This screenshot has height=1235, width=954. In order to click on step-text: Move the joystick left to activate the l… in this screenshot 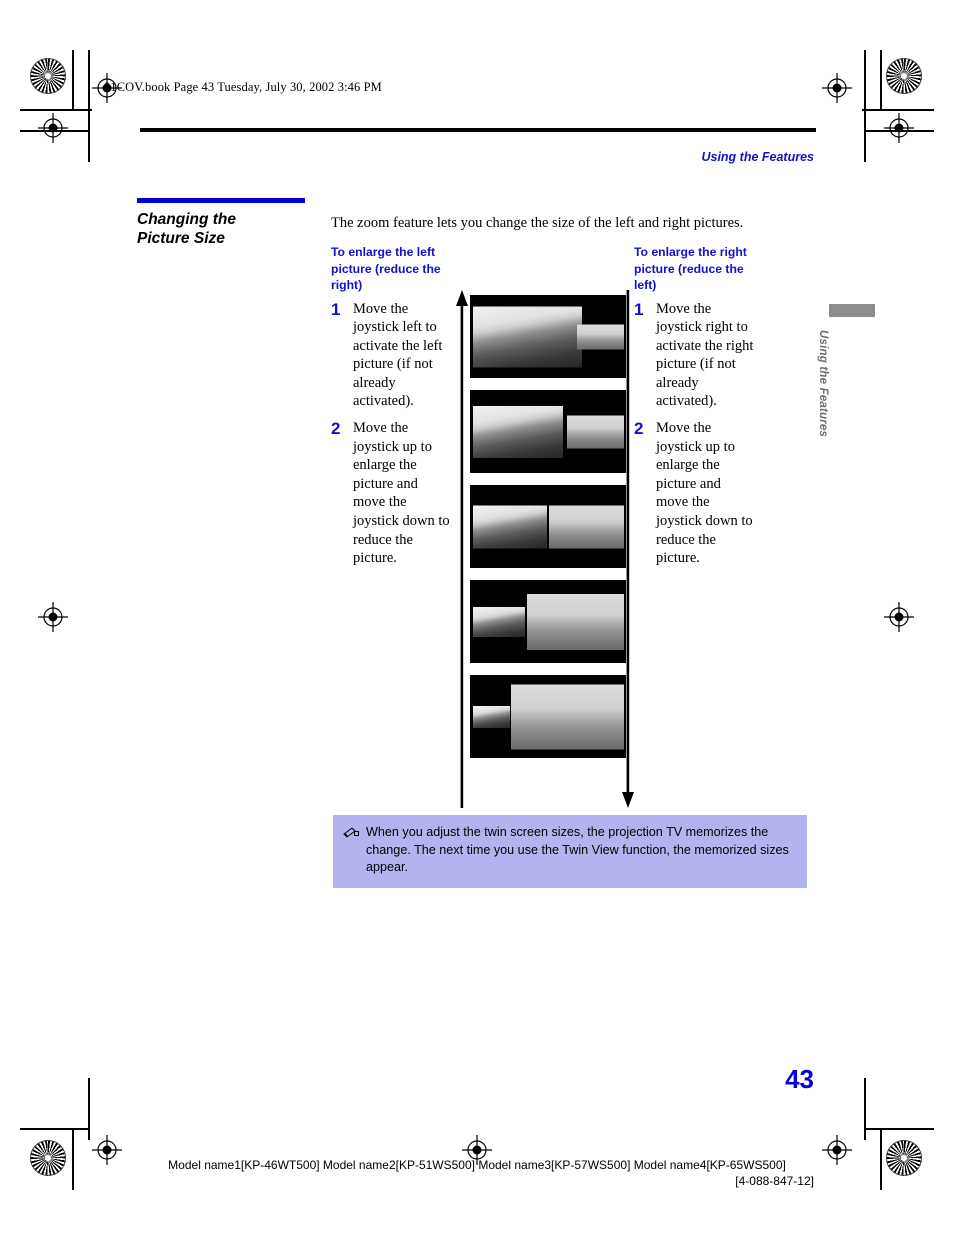, I will do `click(398, 355)`.